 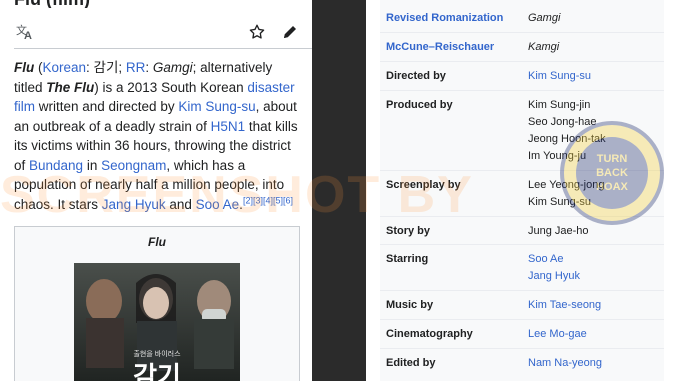 What do you see at coordinates (544, 47) in the screenshot?
I see `infobox-value: Kamgi` at bounding box center [544, 47].